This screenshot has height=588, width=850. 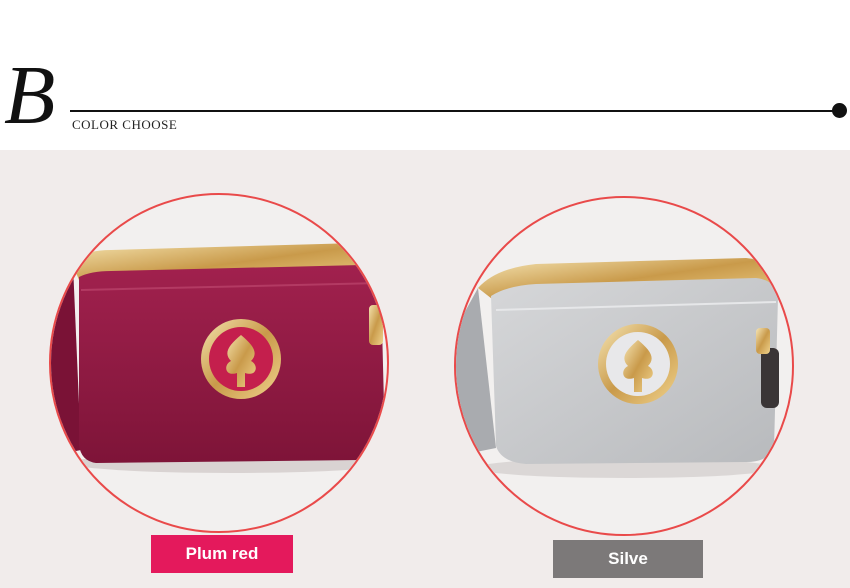 What do you see at coordinates (454, 111) in the screenshot?
I see `divider-line` at bounding box center [454, 111].